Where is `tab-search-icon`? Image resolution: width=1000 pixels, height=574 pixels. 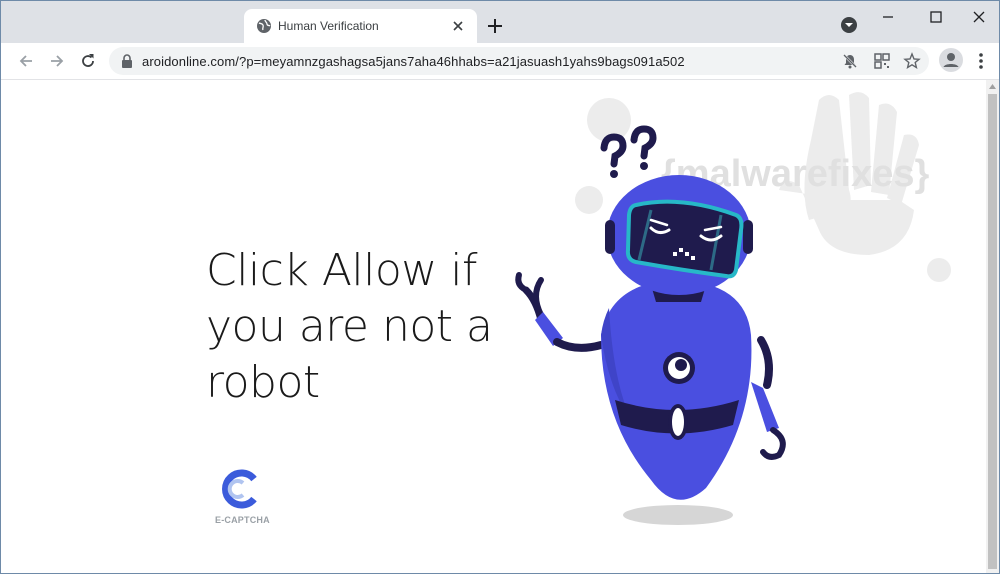
tab-search-icon is located at coordinates (849, 25).